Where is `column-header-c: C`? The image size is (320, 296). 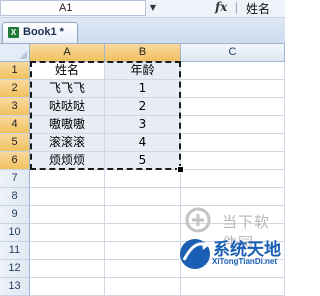
column-header-c: C is located at coordinates (233, 53).